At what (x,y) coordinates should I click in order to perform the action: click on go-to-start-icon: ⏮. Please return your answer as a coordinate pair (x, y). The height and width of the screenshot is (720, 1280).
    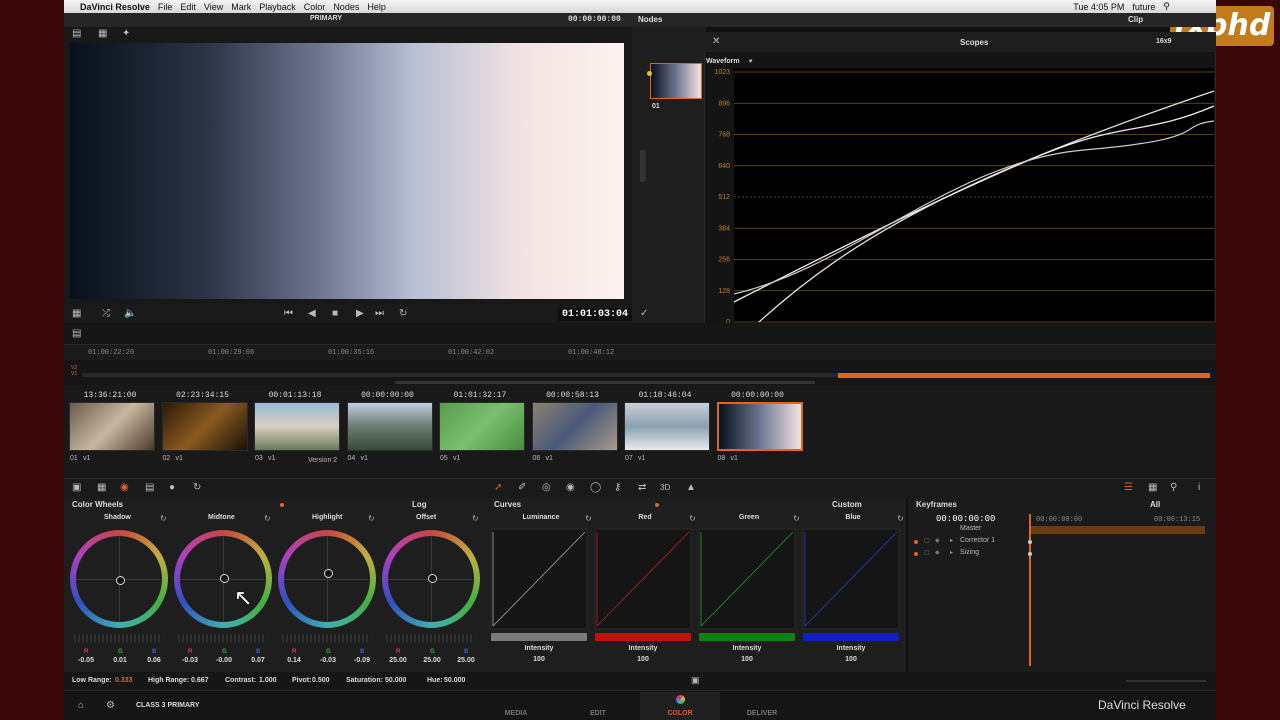
    Looking at the image, I should click on (288, 313).